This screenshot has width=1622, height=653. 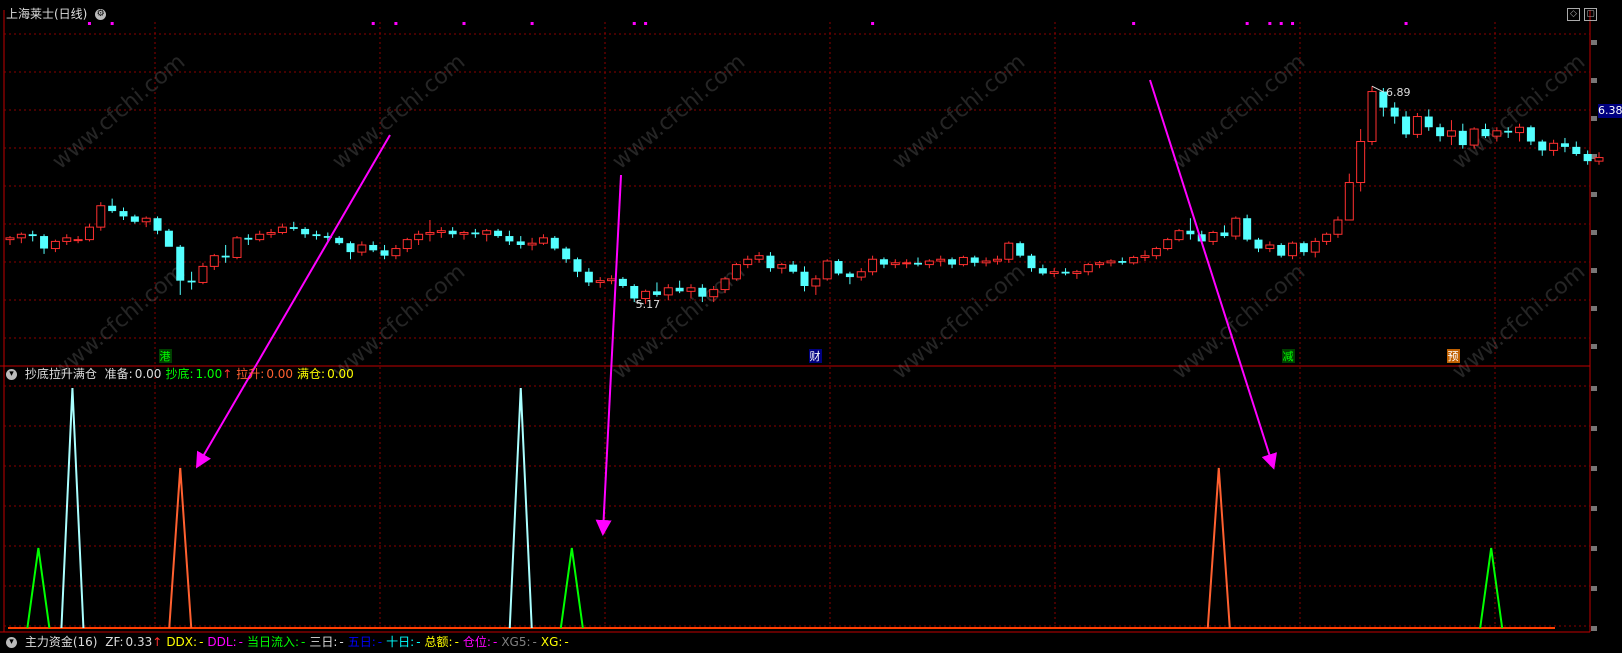 I want to click on arrow-up-icon: ↑, so click(x=157, y=642).